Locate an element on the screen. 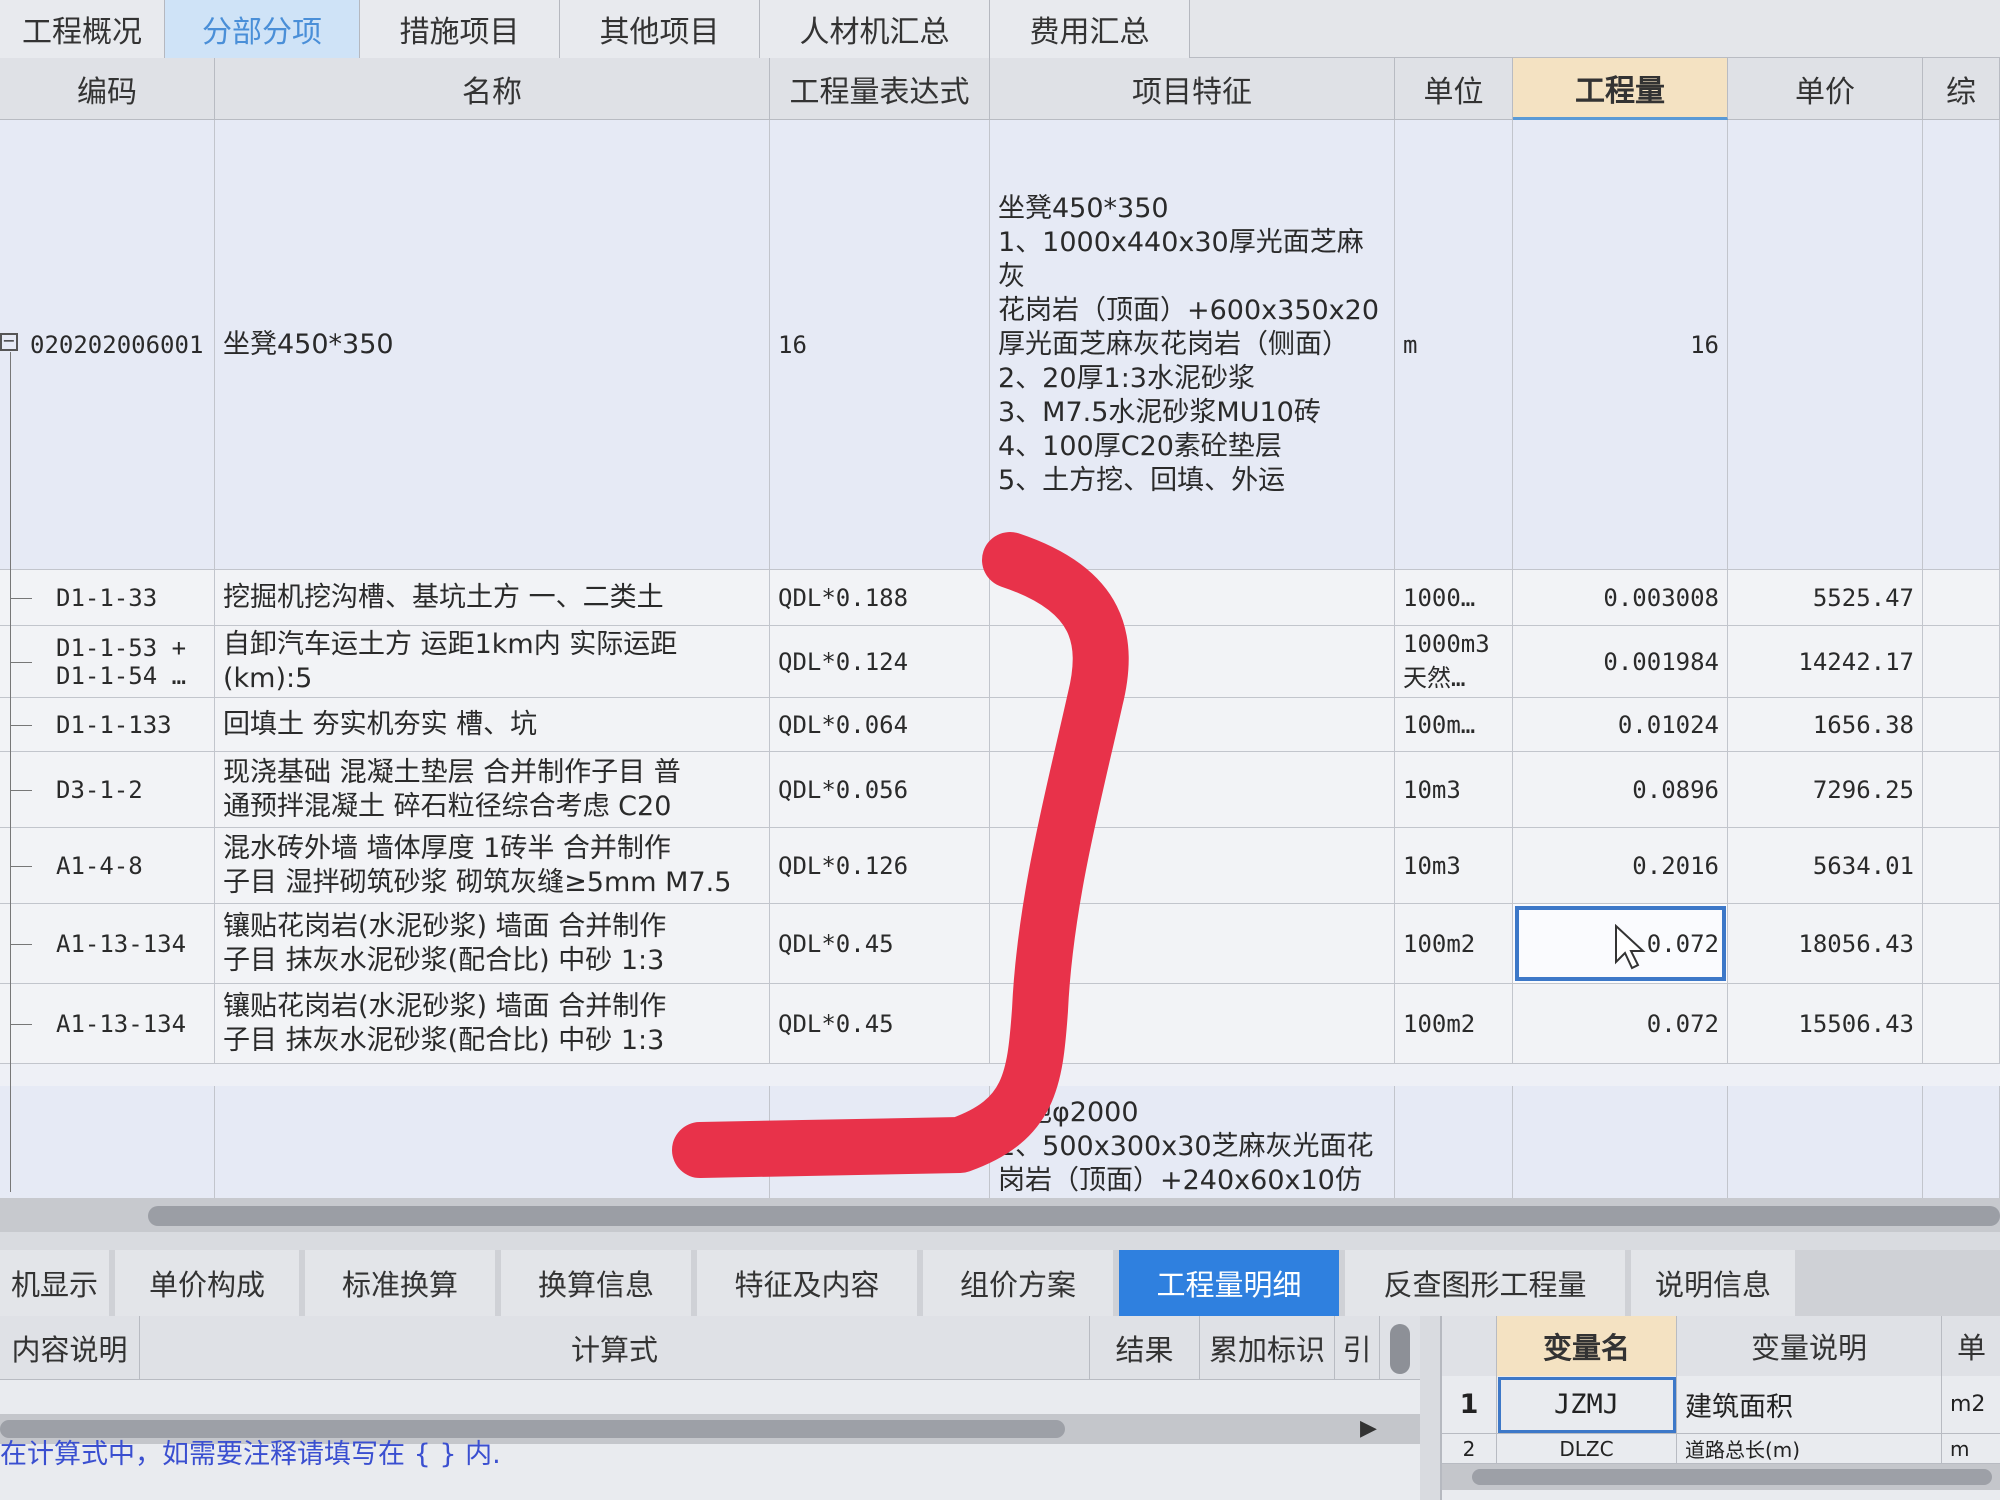  cell-unit-price: 7296.25 is located at coordinates (1825, 789).